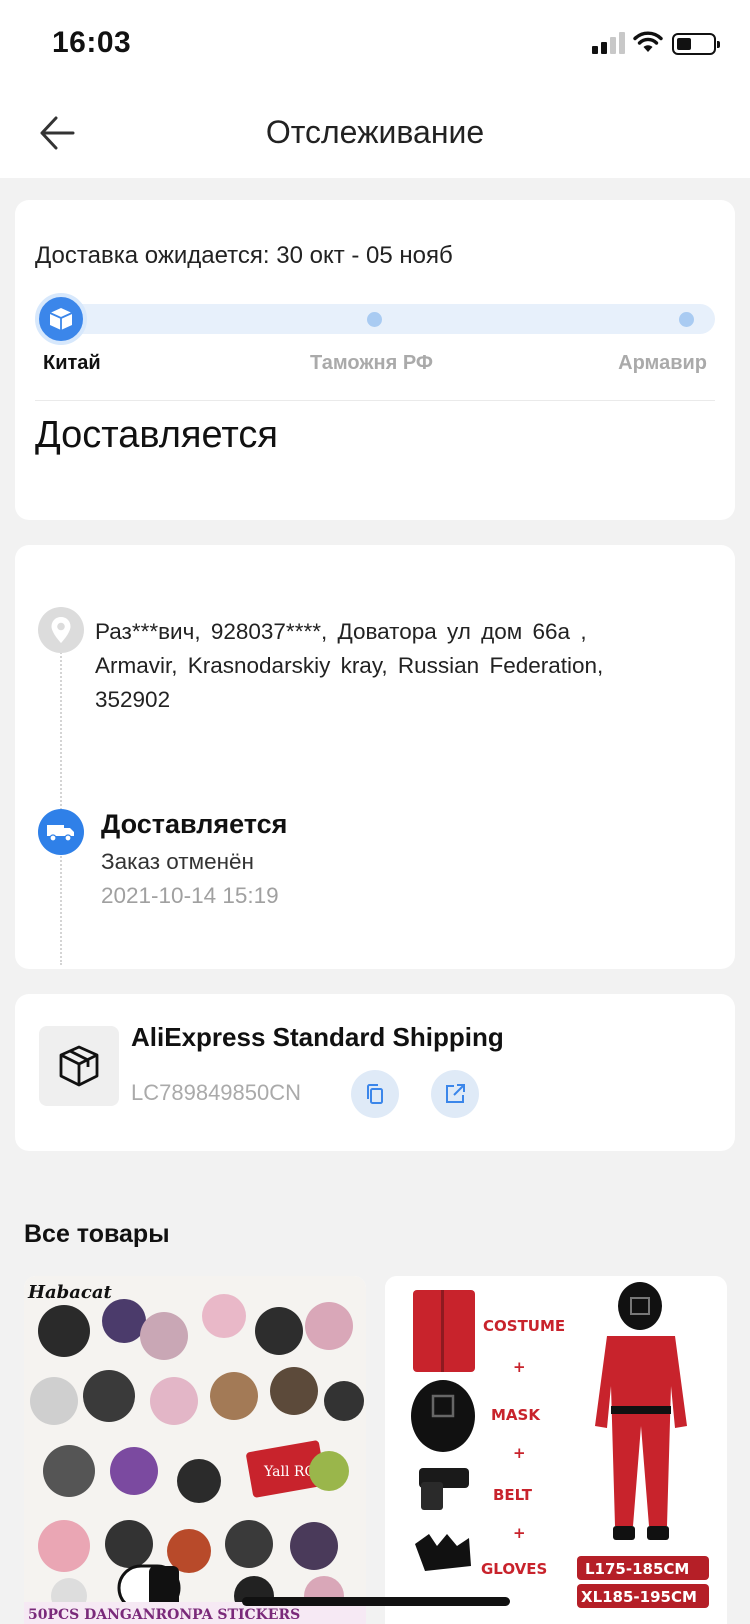 Image resolution: width=750 pixels, height=1624 pixels. I want to click on stage-dot-destination, so click(686, 319).